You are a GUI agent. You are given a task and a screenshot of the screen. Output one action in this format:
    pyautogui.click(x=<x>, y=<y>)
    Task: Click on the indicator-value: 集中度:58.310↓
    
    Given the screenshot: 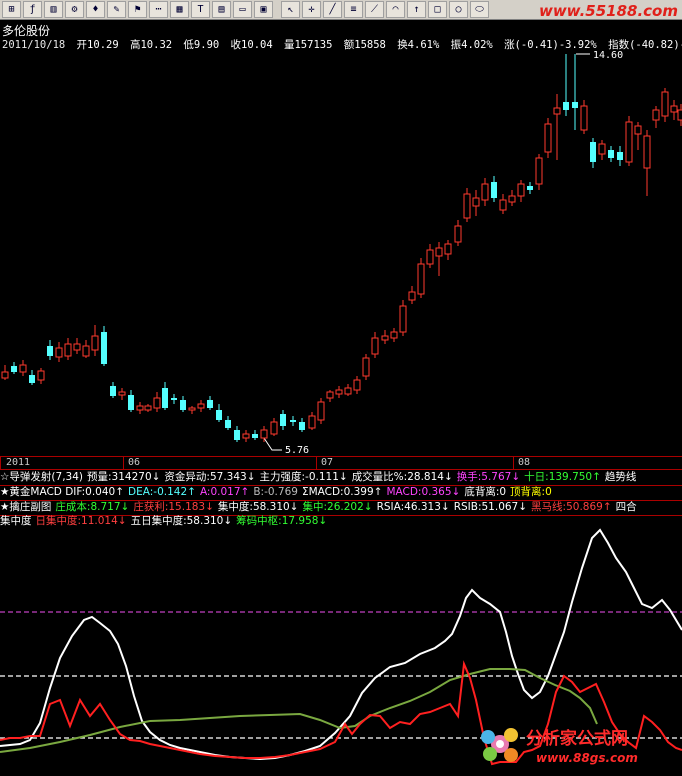 What is the action you would take?
    pyautogui.click(x=258, y=507)
    